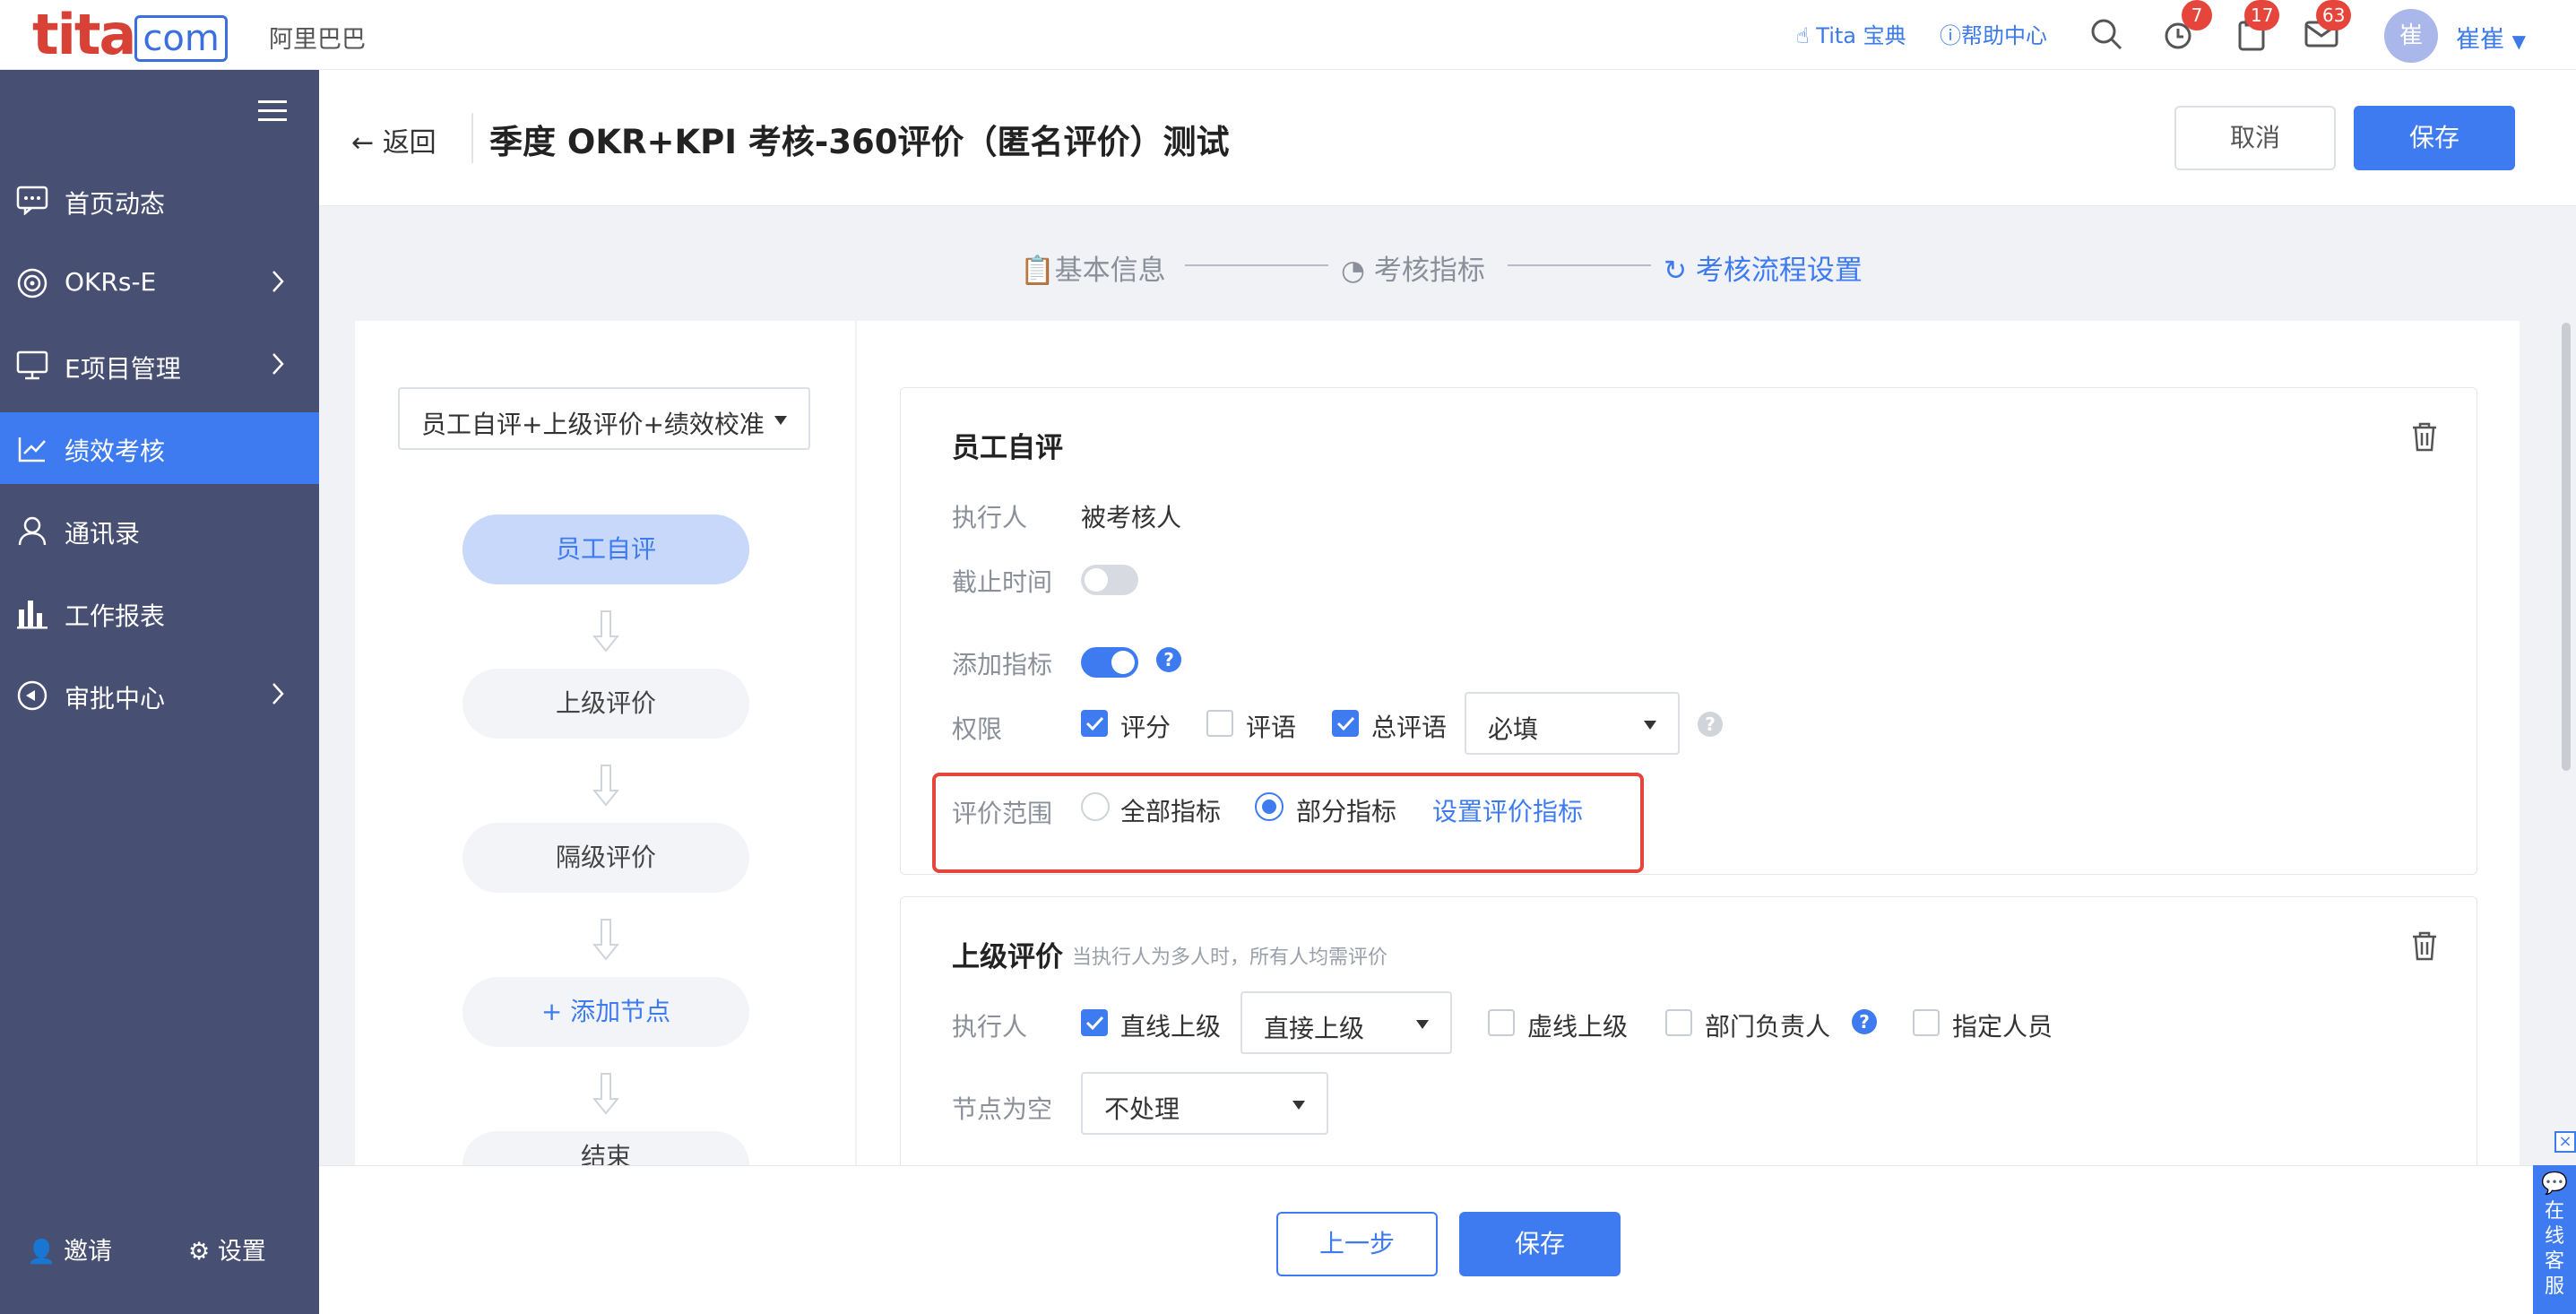 The height and width of the screenshot is (1314, 2576). Describe the element at coordinates (1763, 267) in the screenshot. I see `step-process-settings: ↻ 考核流程设置` at that location.